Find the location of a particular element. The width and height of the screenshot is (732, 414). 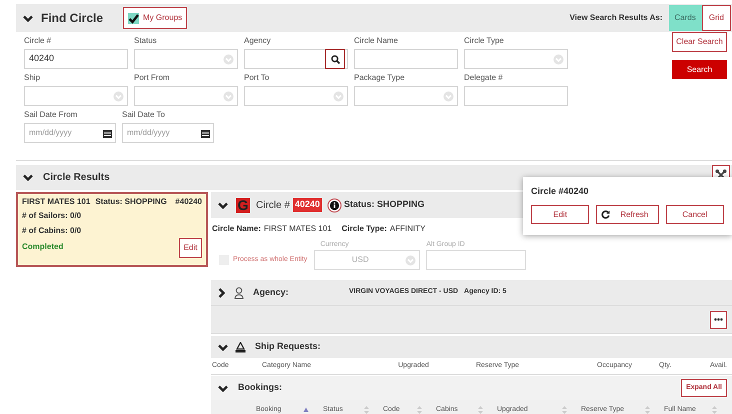

info-label: Circle Type: is located at coordinates (364, 229).